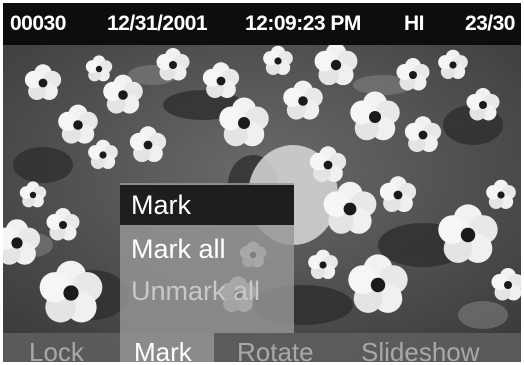 This screenshot has height=365, width=524. Describe the element at coordinates (303, 23) in the screenshot. I see `capture-time: 12:09:23 PM` at that location.